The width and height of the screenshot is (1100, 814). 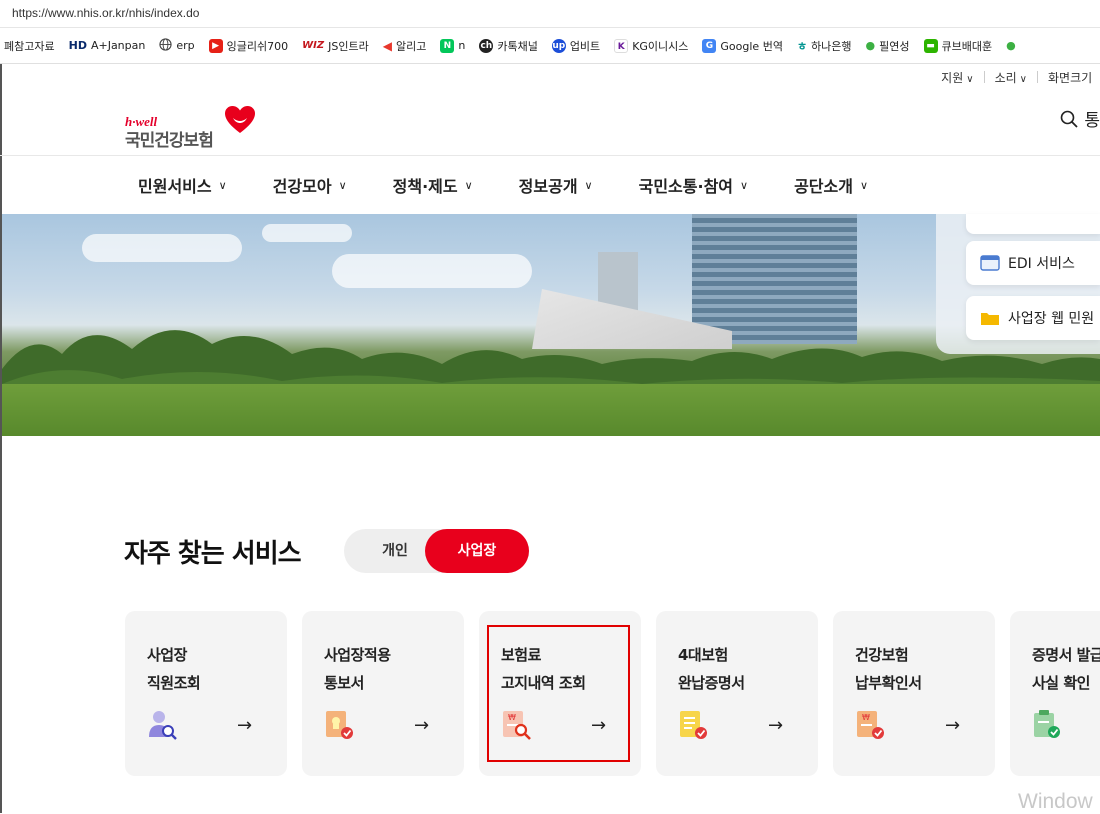 I want to click on search-icon, so click(x=1069, y=119).